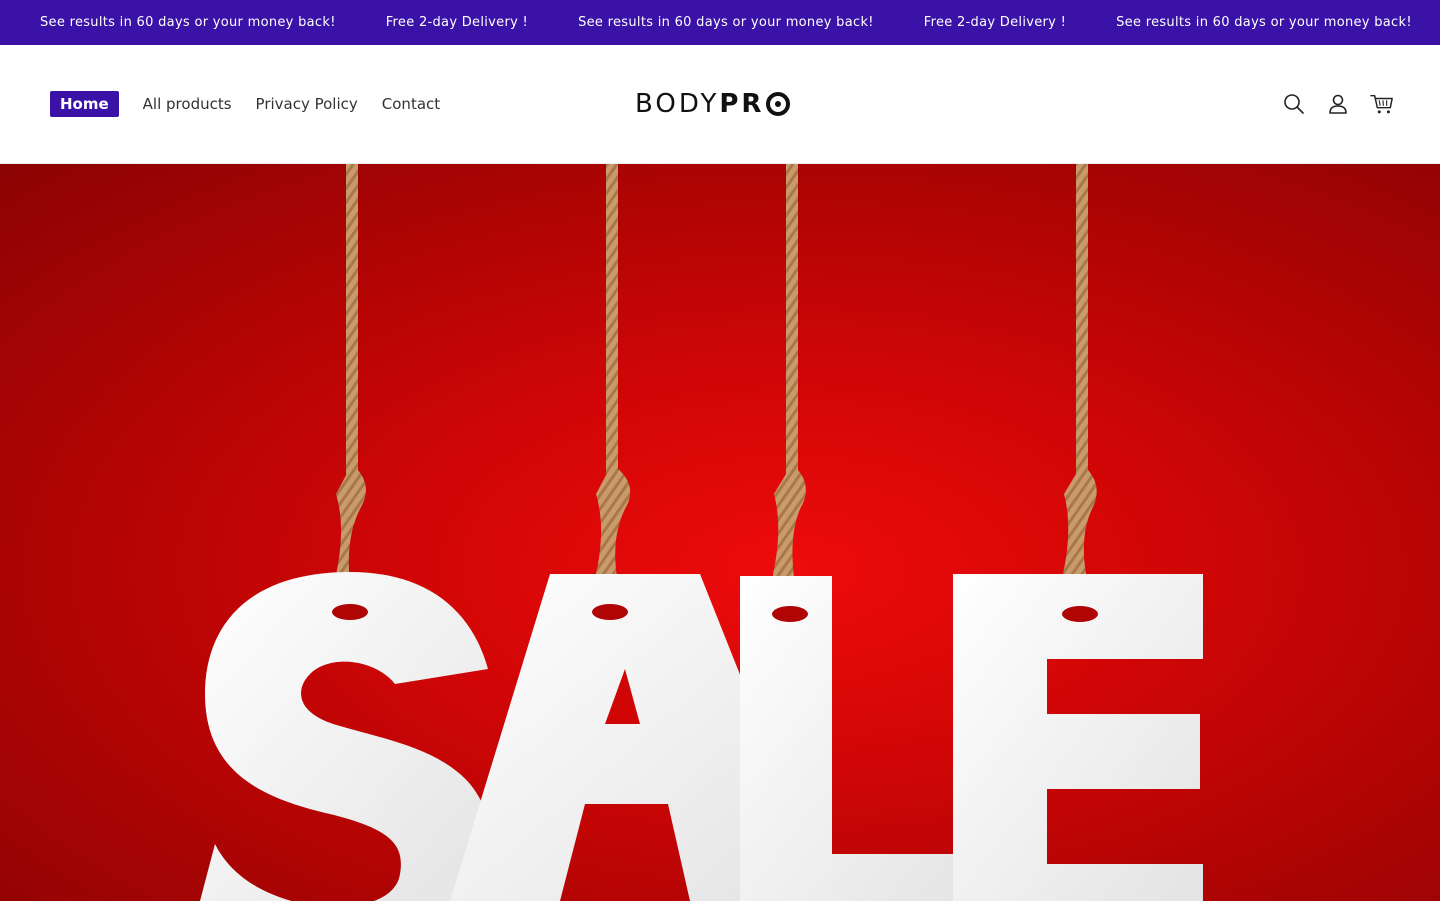 Image resolution: width=1440 pixels, height=901 pixels. What do you see at coordinates (187, 104) in the screenshot?
I see `nav-item-all-products: All products` at bounding box center [187, 104].